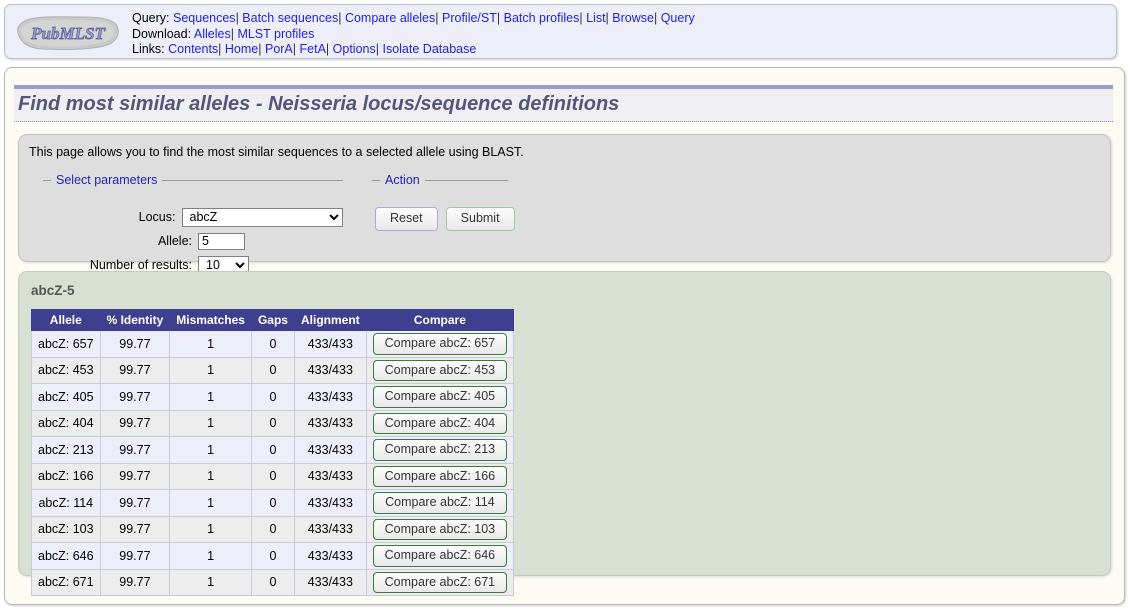  Describe the element at coordinates (162, 33) in the screenshot. I see `nav-row-download-label: Download:` at that location.